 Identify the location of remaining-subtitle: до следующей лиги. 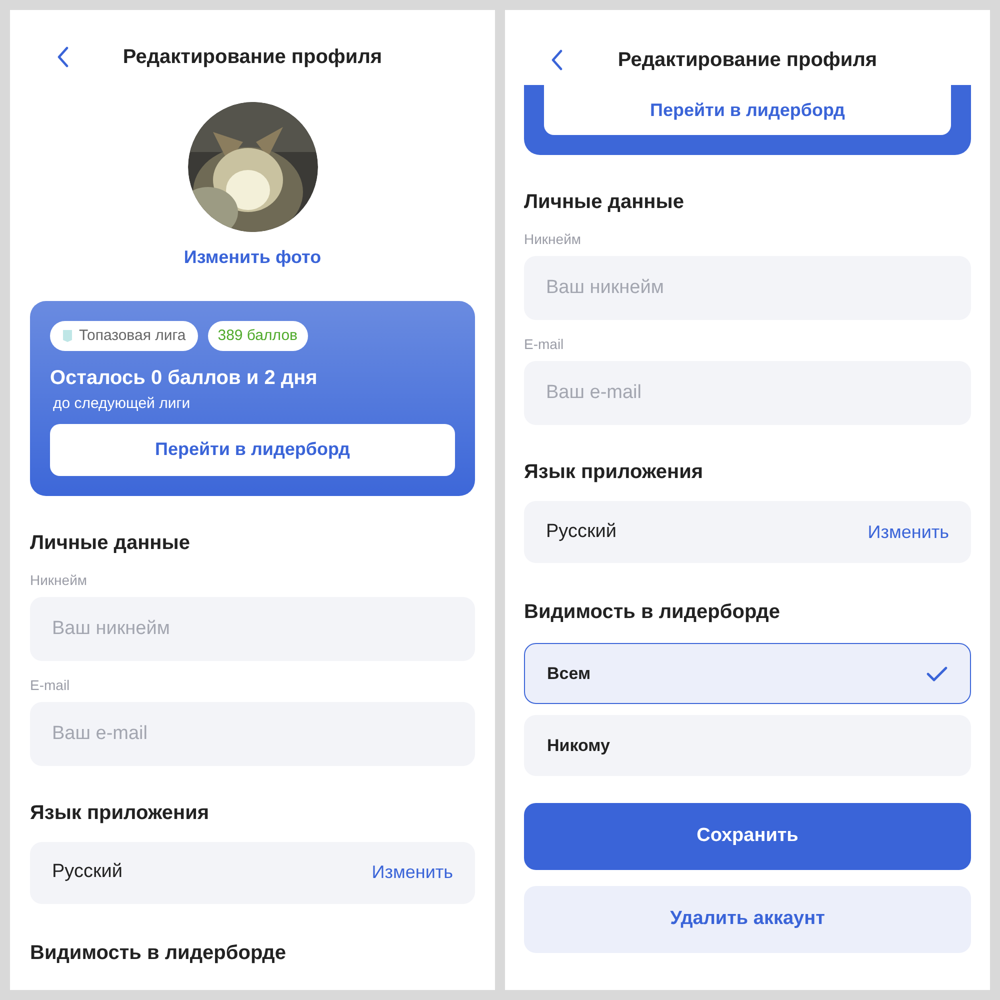
(122, 404).